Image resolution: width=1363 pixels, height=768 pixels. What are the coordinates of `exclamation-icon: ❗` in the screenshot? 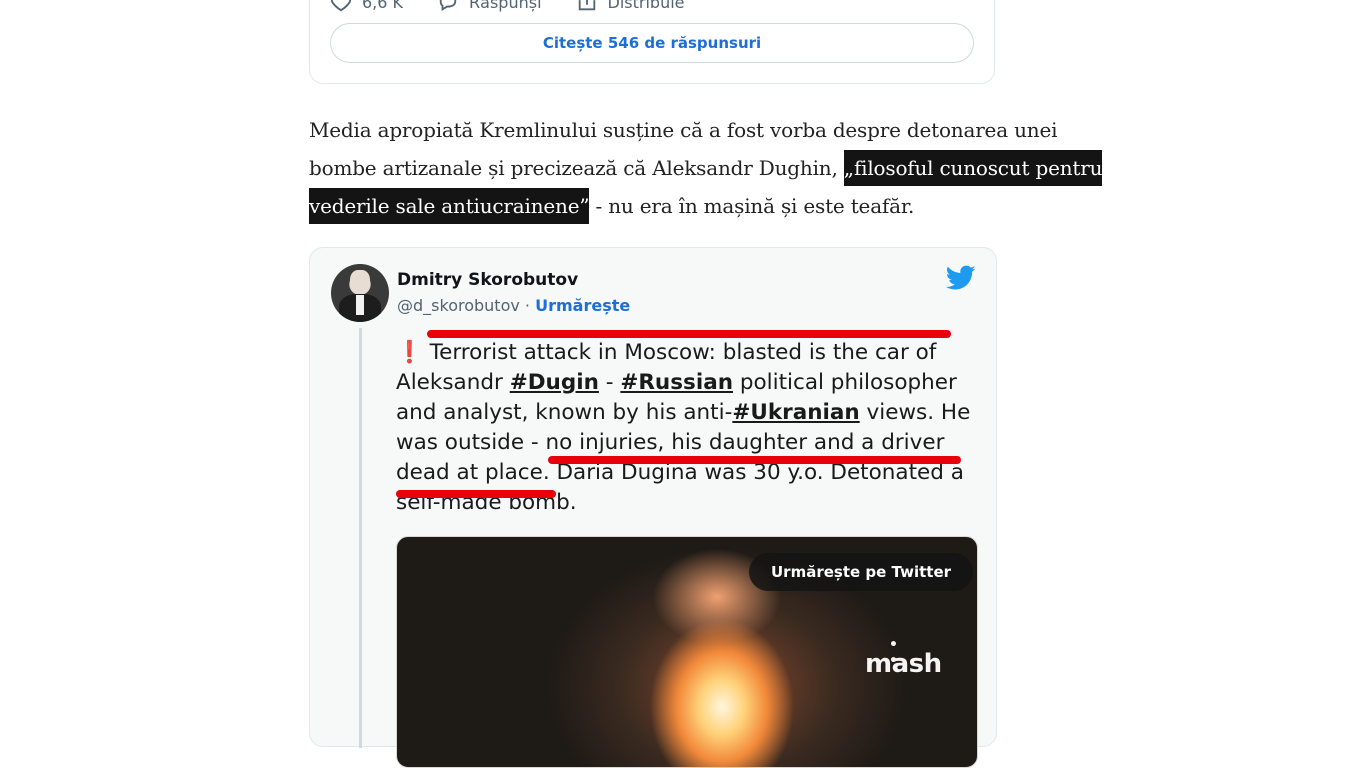 It's located at (409, 352).